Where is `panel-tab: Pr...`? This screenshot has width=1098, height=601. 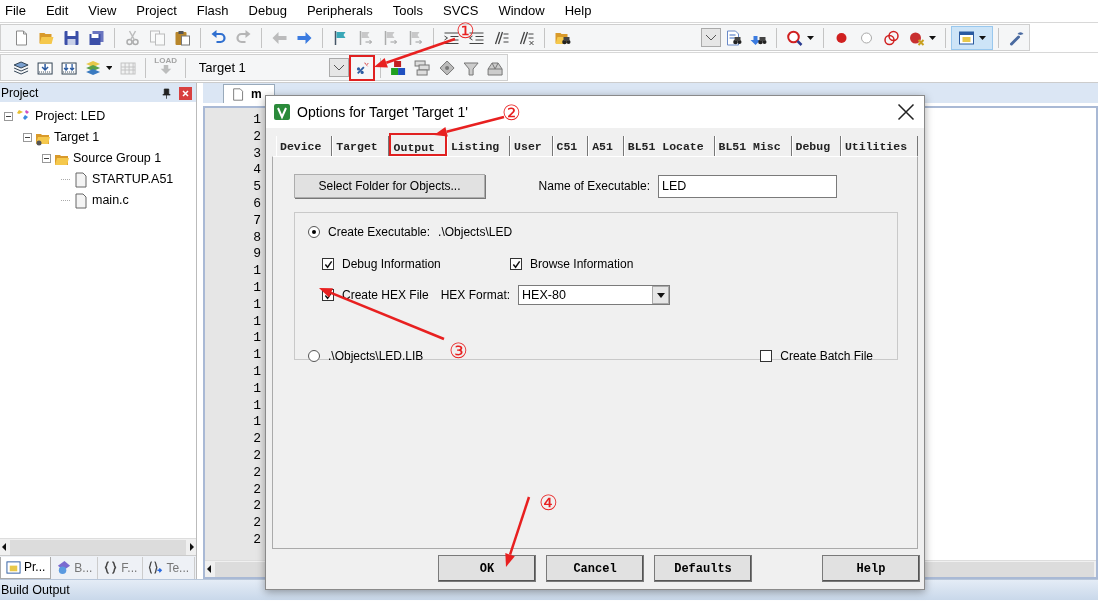
panel-tab: Pr... is located at coordinates (26, 567).